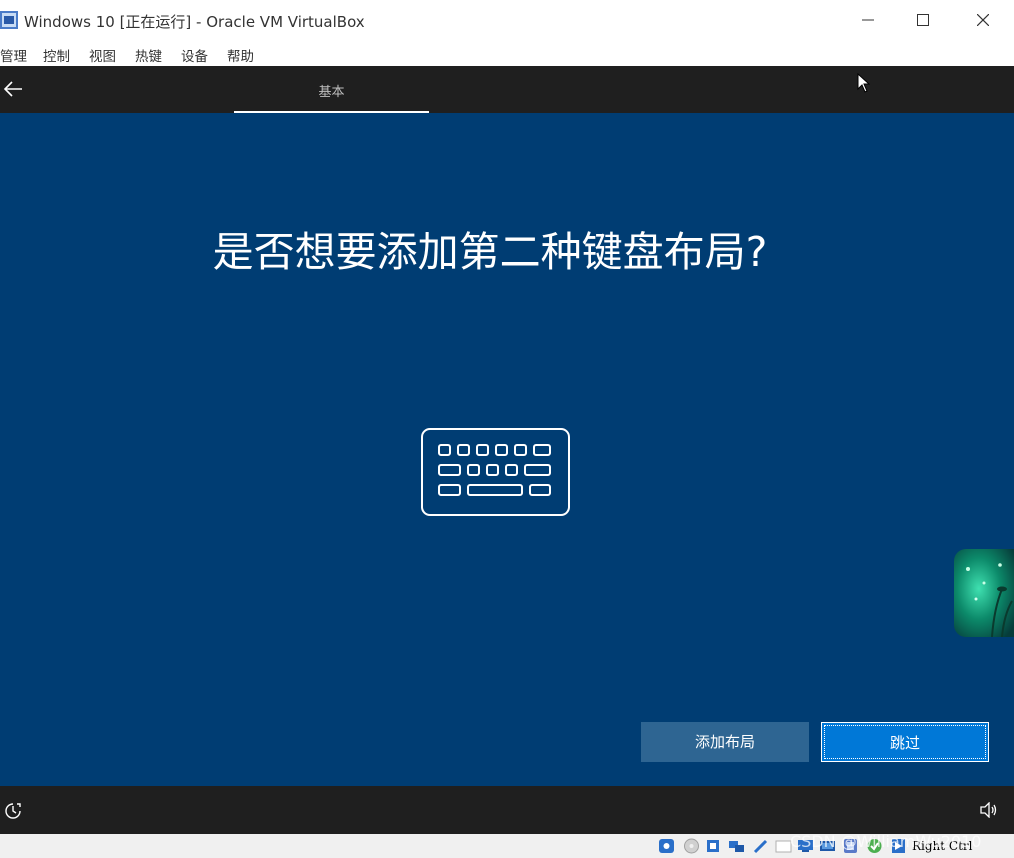 Image resolution: width=1014 pixels, height=858 pixels. Describe the element at coordinates (194, 22) in the screenshot. I see `window-title: Windows 10 [正在运行] - Oracle VM VirtualBox` at that location.